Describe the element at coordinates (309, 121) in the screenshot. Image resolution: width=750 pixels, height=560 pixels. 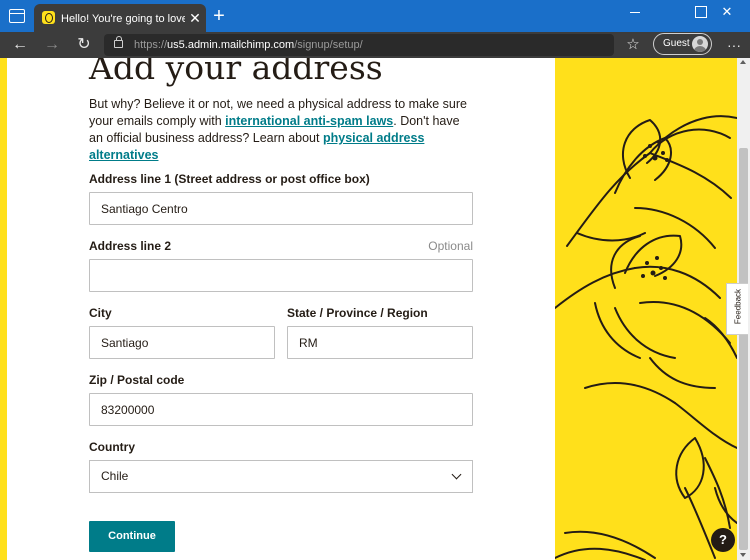
I see `anti-spam-laws-link: international anti-spam laws` at that location.